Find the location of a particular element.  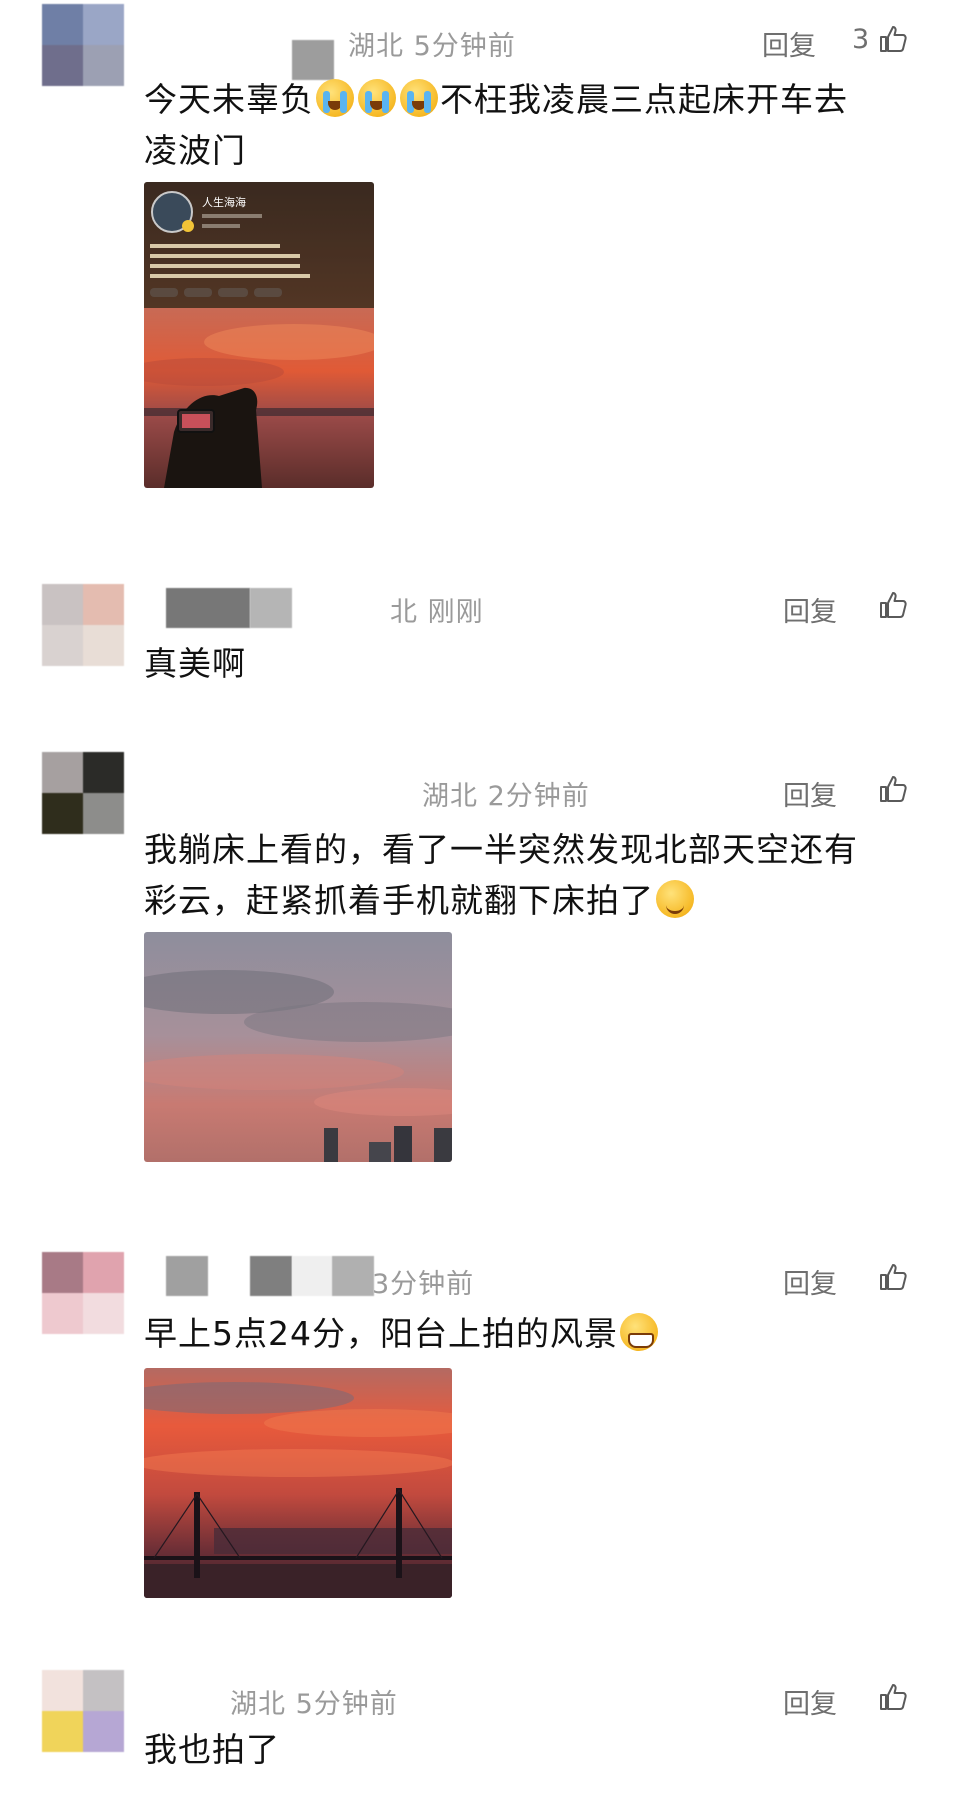

profile-screenshot-graphic: 人生海海 is located at coordinates (259, 335).